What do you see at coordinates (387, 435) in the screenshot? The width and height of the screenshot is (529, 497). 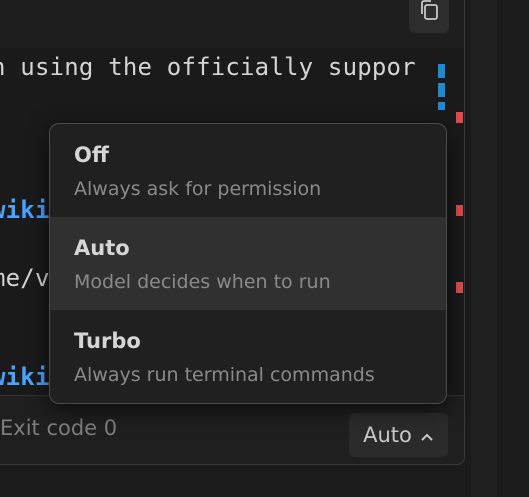 I see `run-mode-label: Auto` at bounding box center [387, 435].